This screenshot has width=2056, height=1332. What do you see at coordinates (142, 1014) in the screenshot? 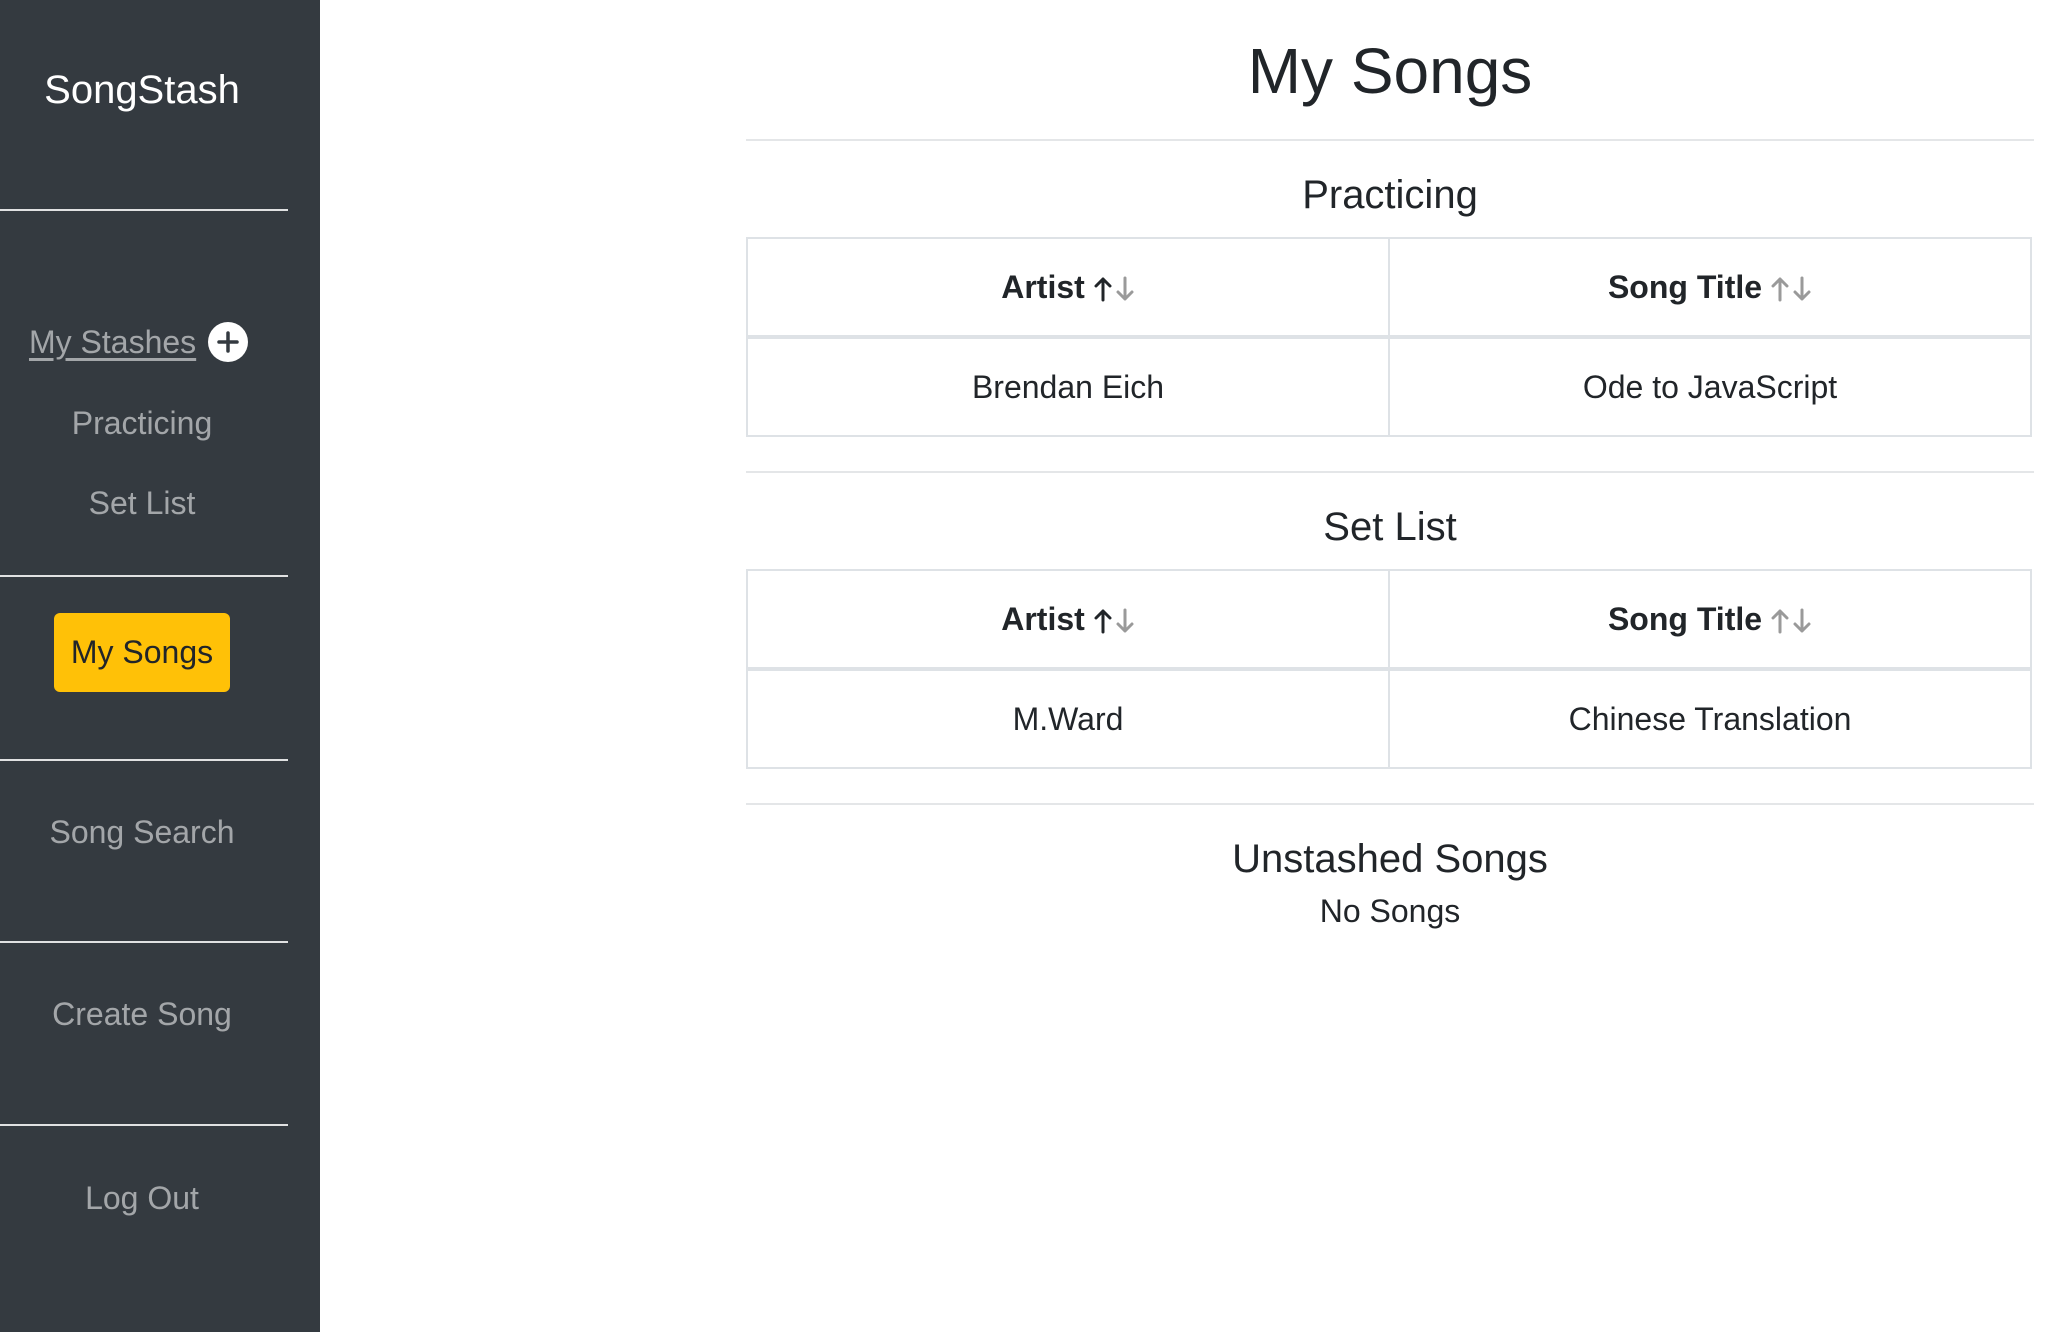
I see `create-song-link: Create Song` at bounding box center [142, 1014].